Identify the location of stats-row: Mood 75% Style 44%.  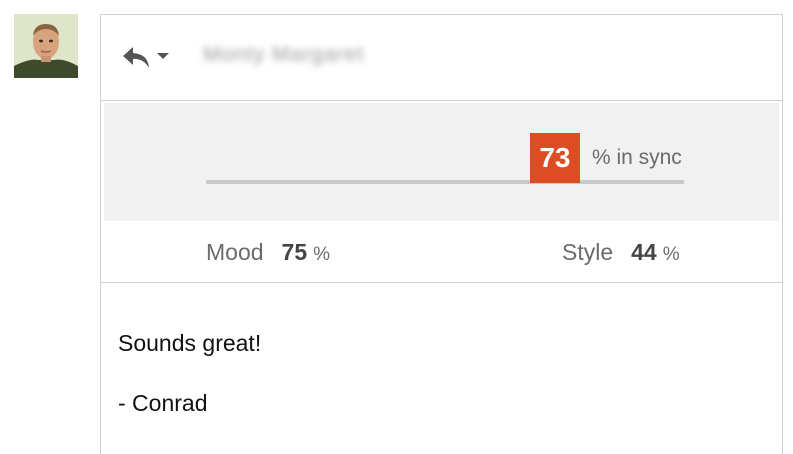
(441, 252).